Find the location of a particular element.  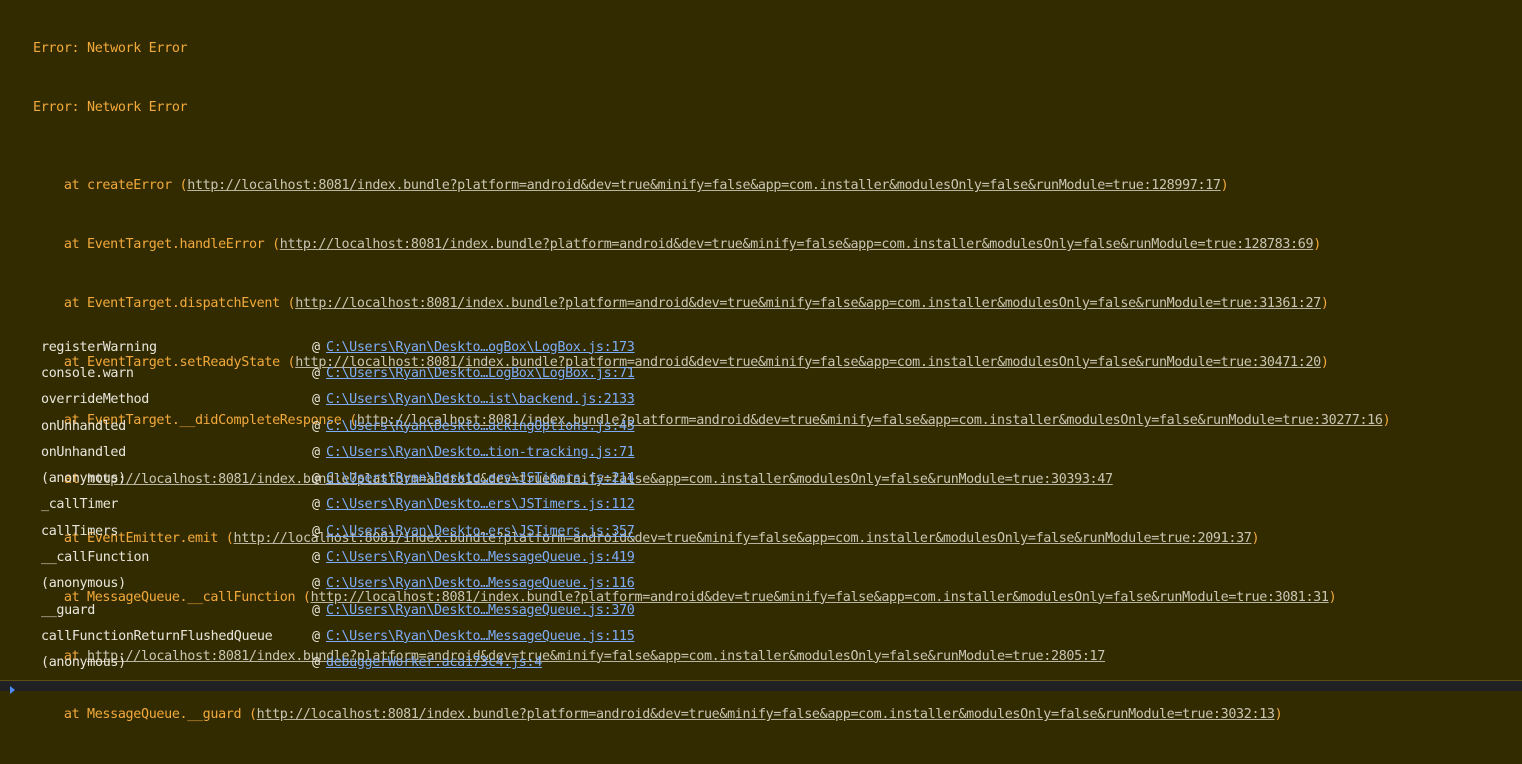

function-name: callFunctionReturnFlushedQueue is located at coordinates (157, 636).